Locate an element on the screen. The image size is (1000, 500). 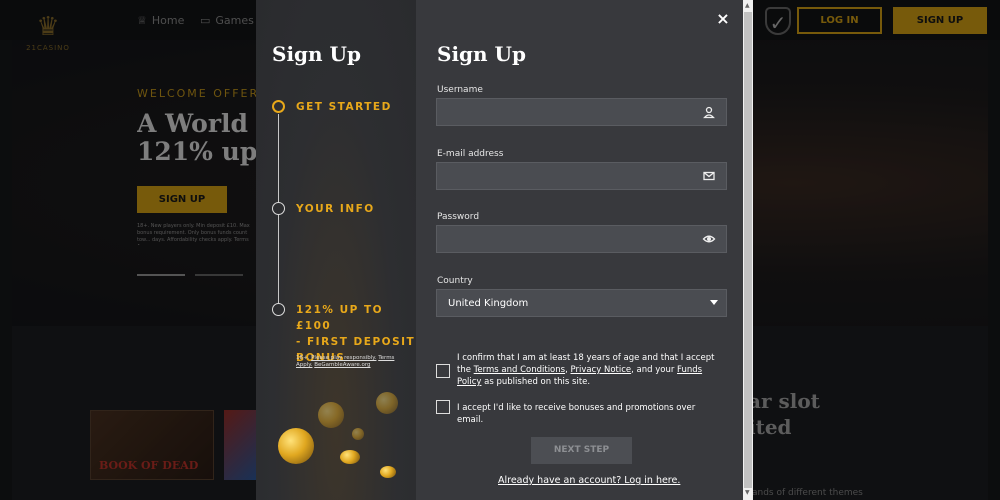
fine-print-age: 18+. is located at coordinates (304, 358).